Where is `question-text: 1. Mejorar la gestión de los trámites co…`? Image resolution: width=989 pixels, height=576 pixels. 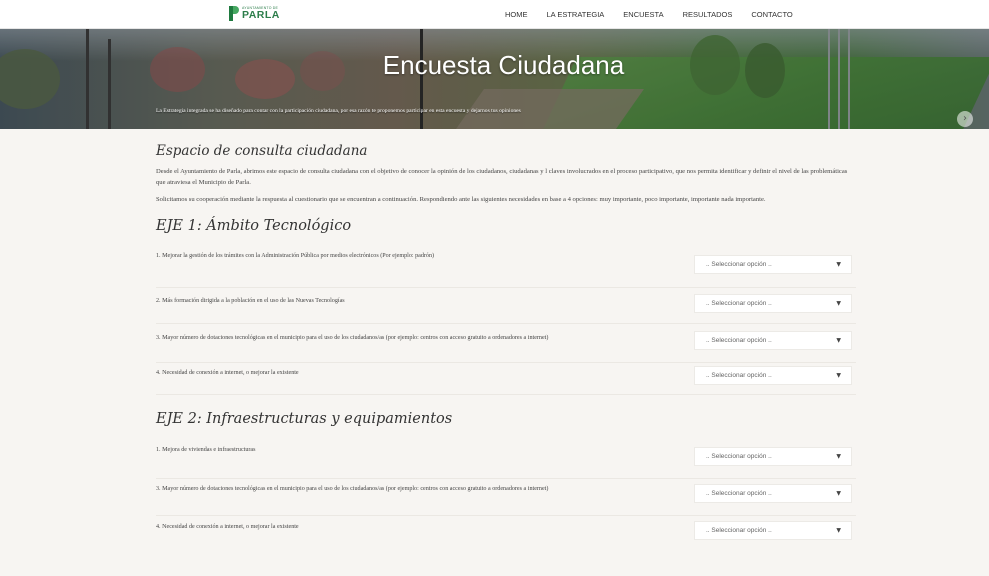
question-text: 1. Mejorar la gestión de los trámites co… is located at coordinates (295, 255).